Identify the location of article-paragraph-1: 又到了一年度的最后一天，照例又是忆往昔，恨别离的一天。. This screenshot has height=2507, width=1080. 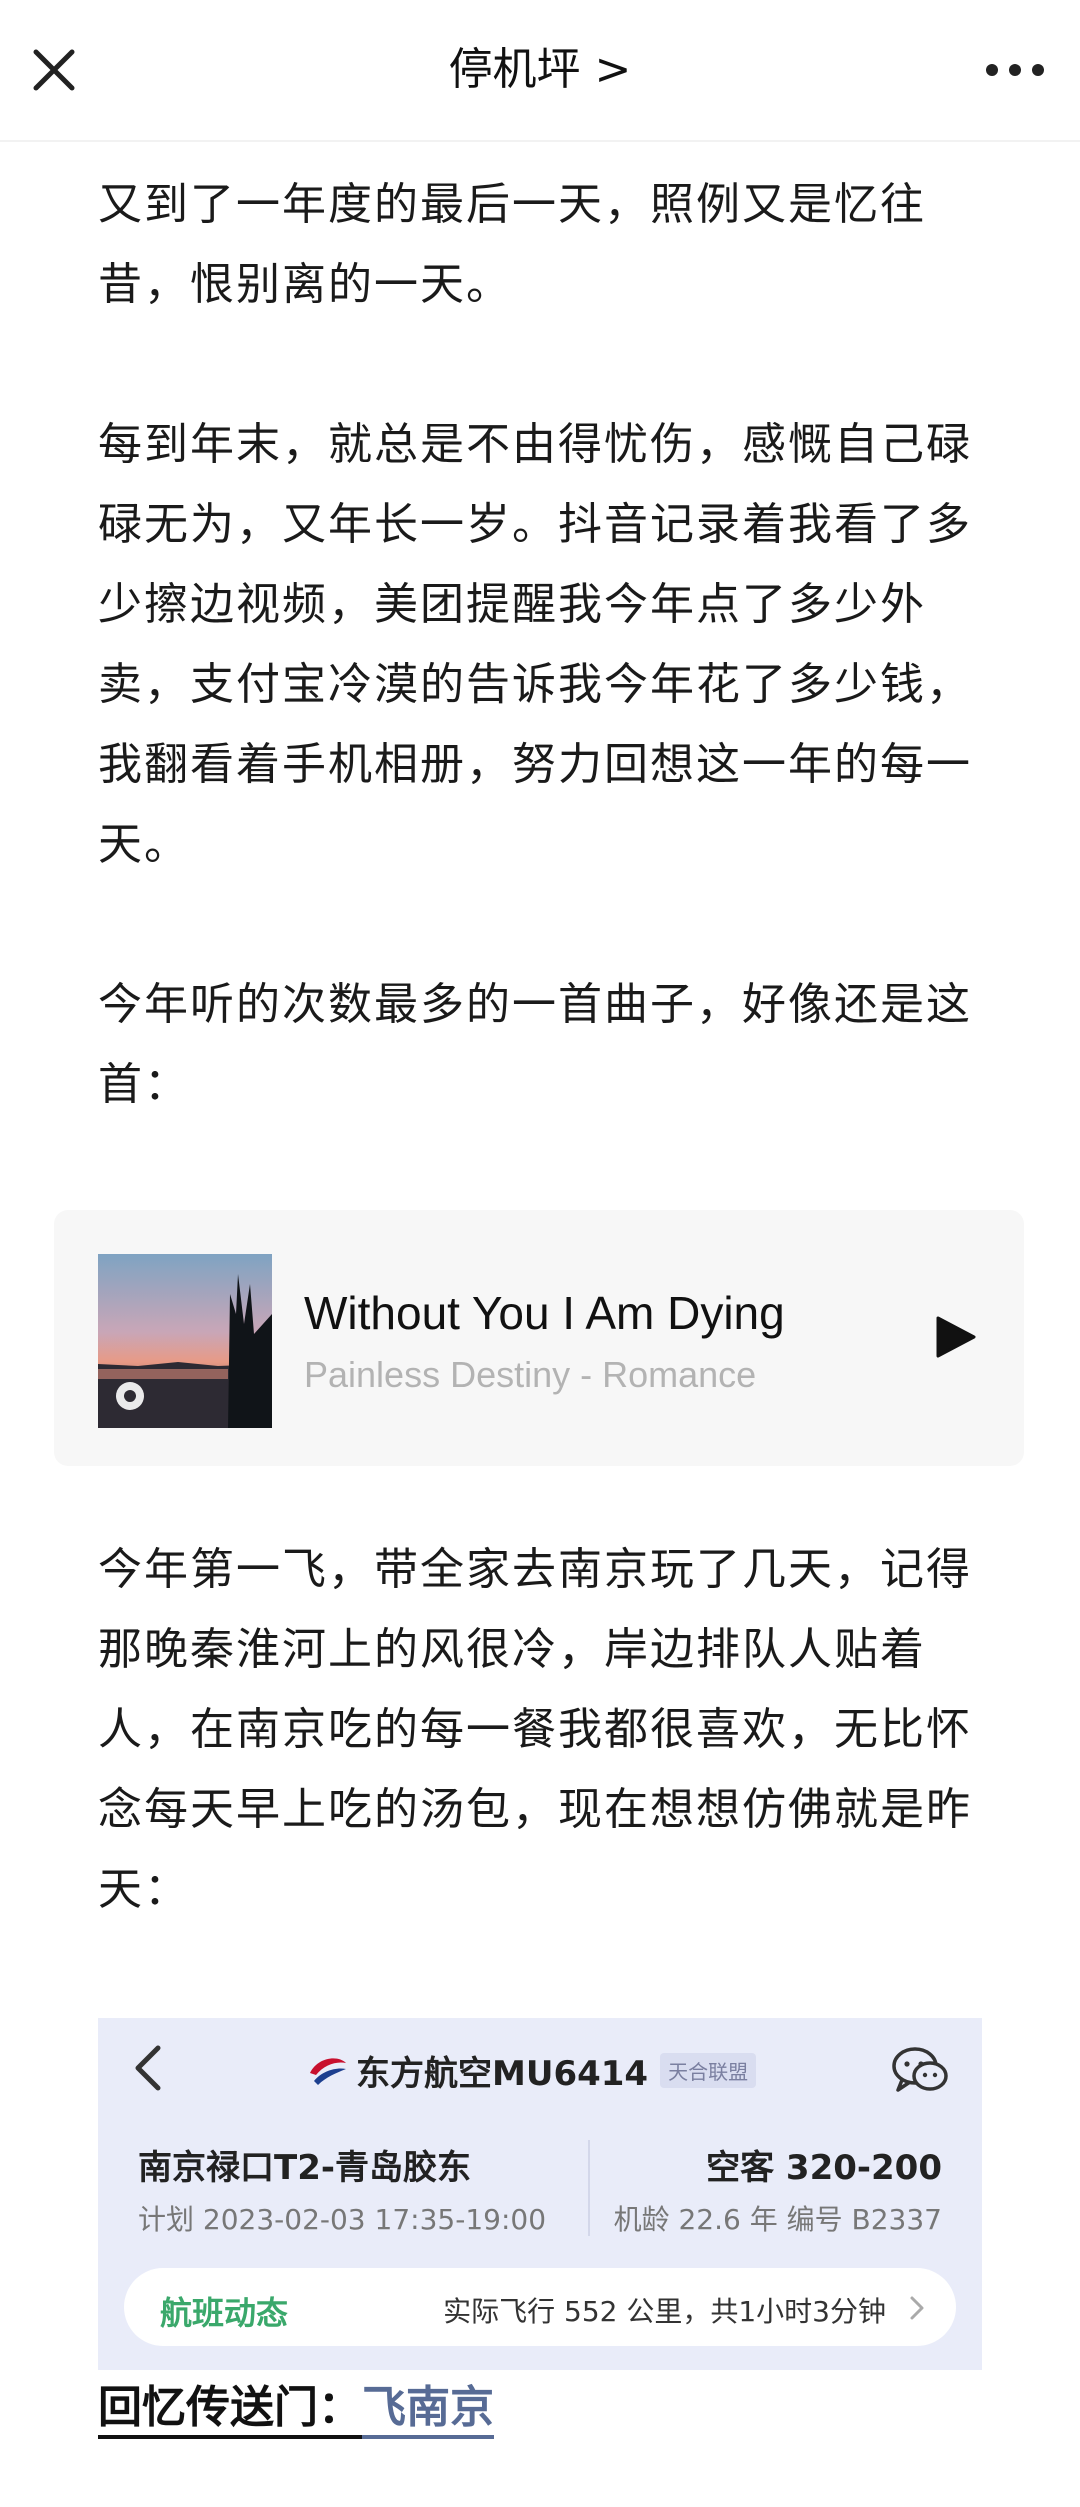
(512, 244).